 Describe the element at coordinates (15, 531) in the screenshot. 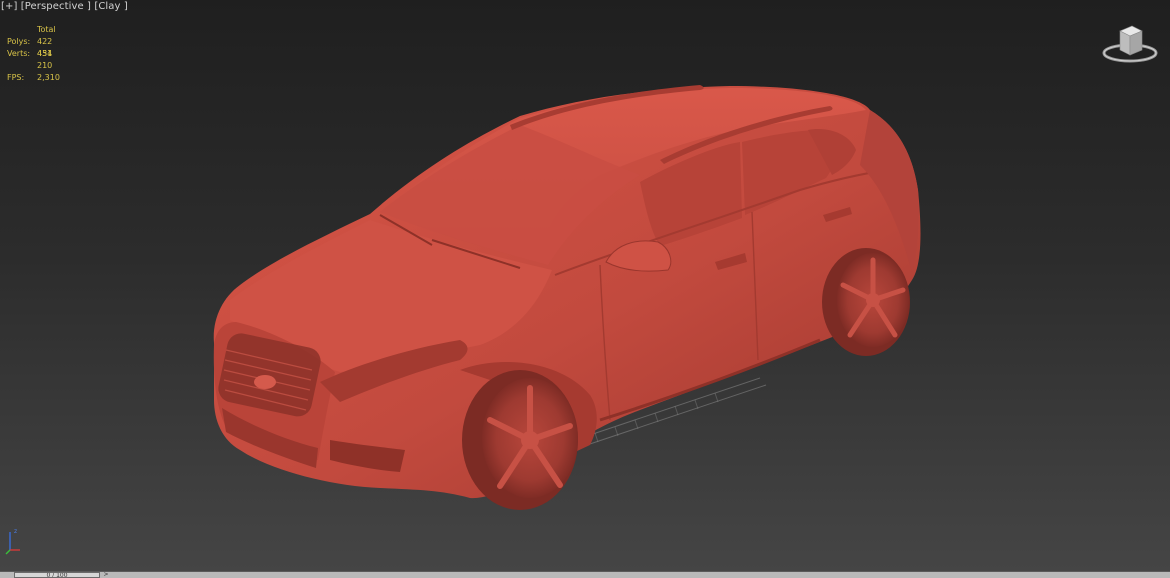

I see `axis-z-label: z` at that location.